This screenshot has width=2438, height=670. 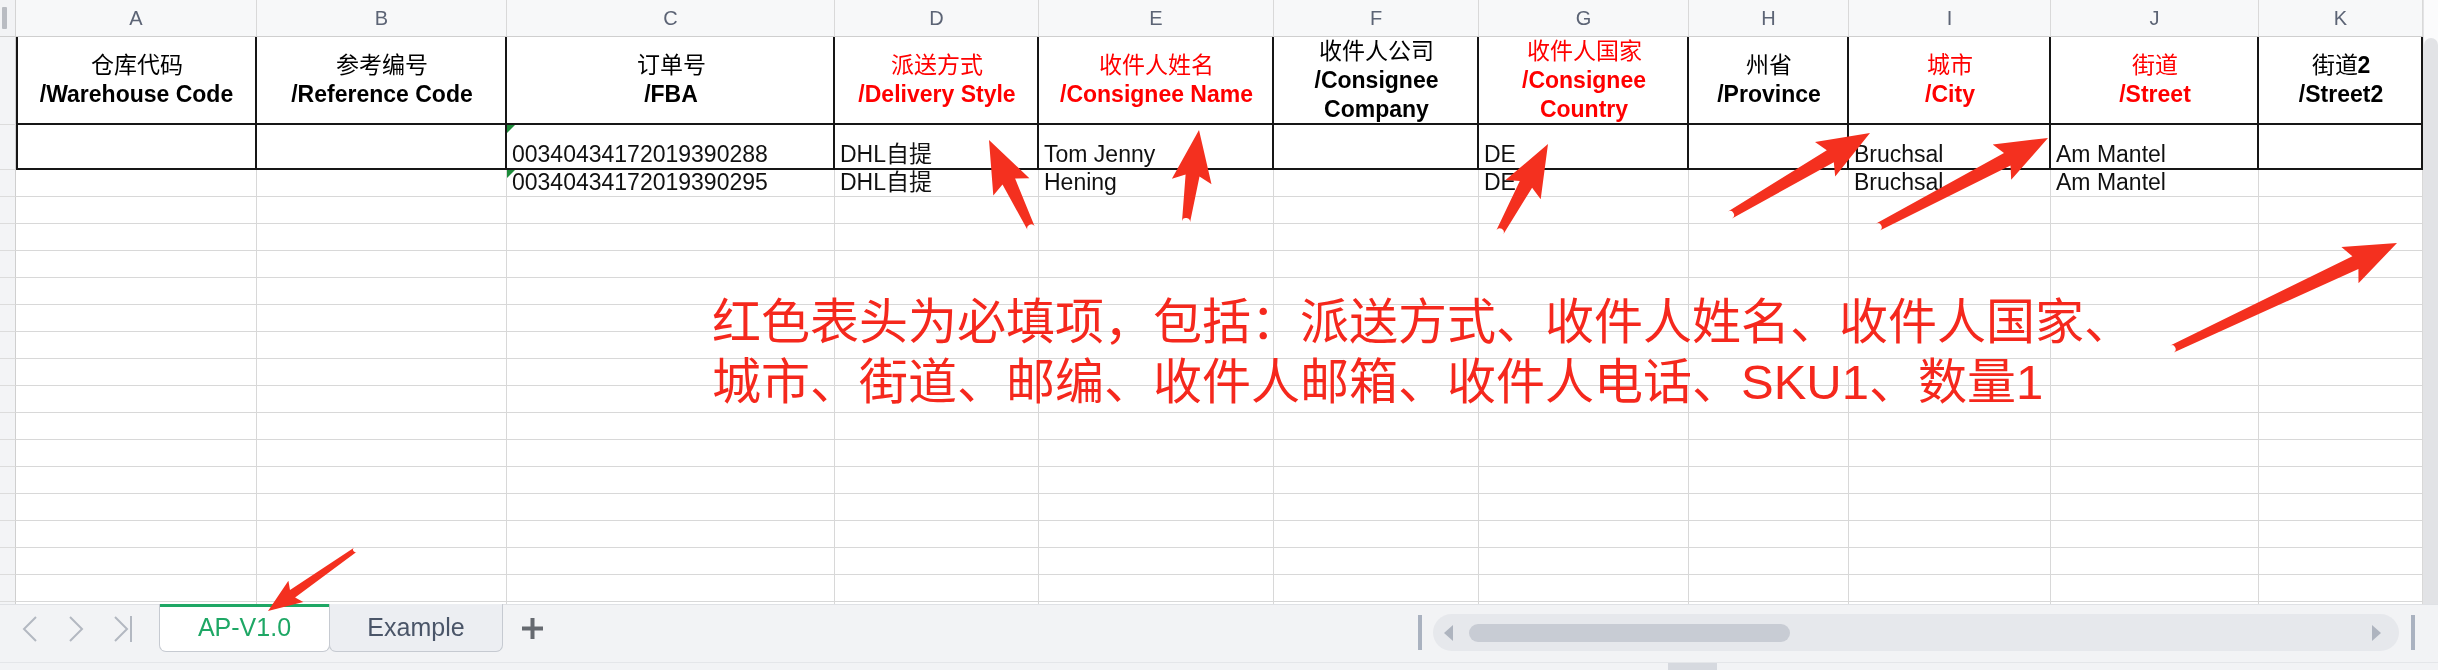 What do you see at coordinates (1080, 182) in the screenshot?
I see `consignee-name: Hening` at bounding box center [1080, 182].